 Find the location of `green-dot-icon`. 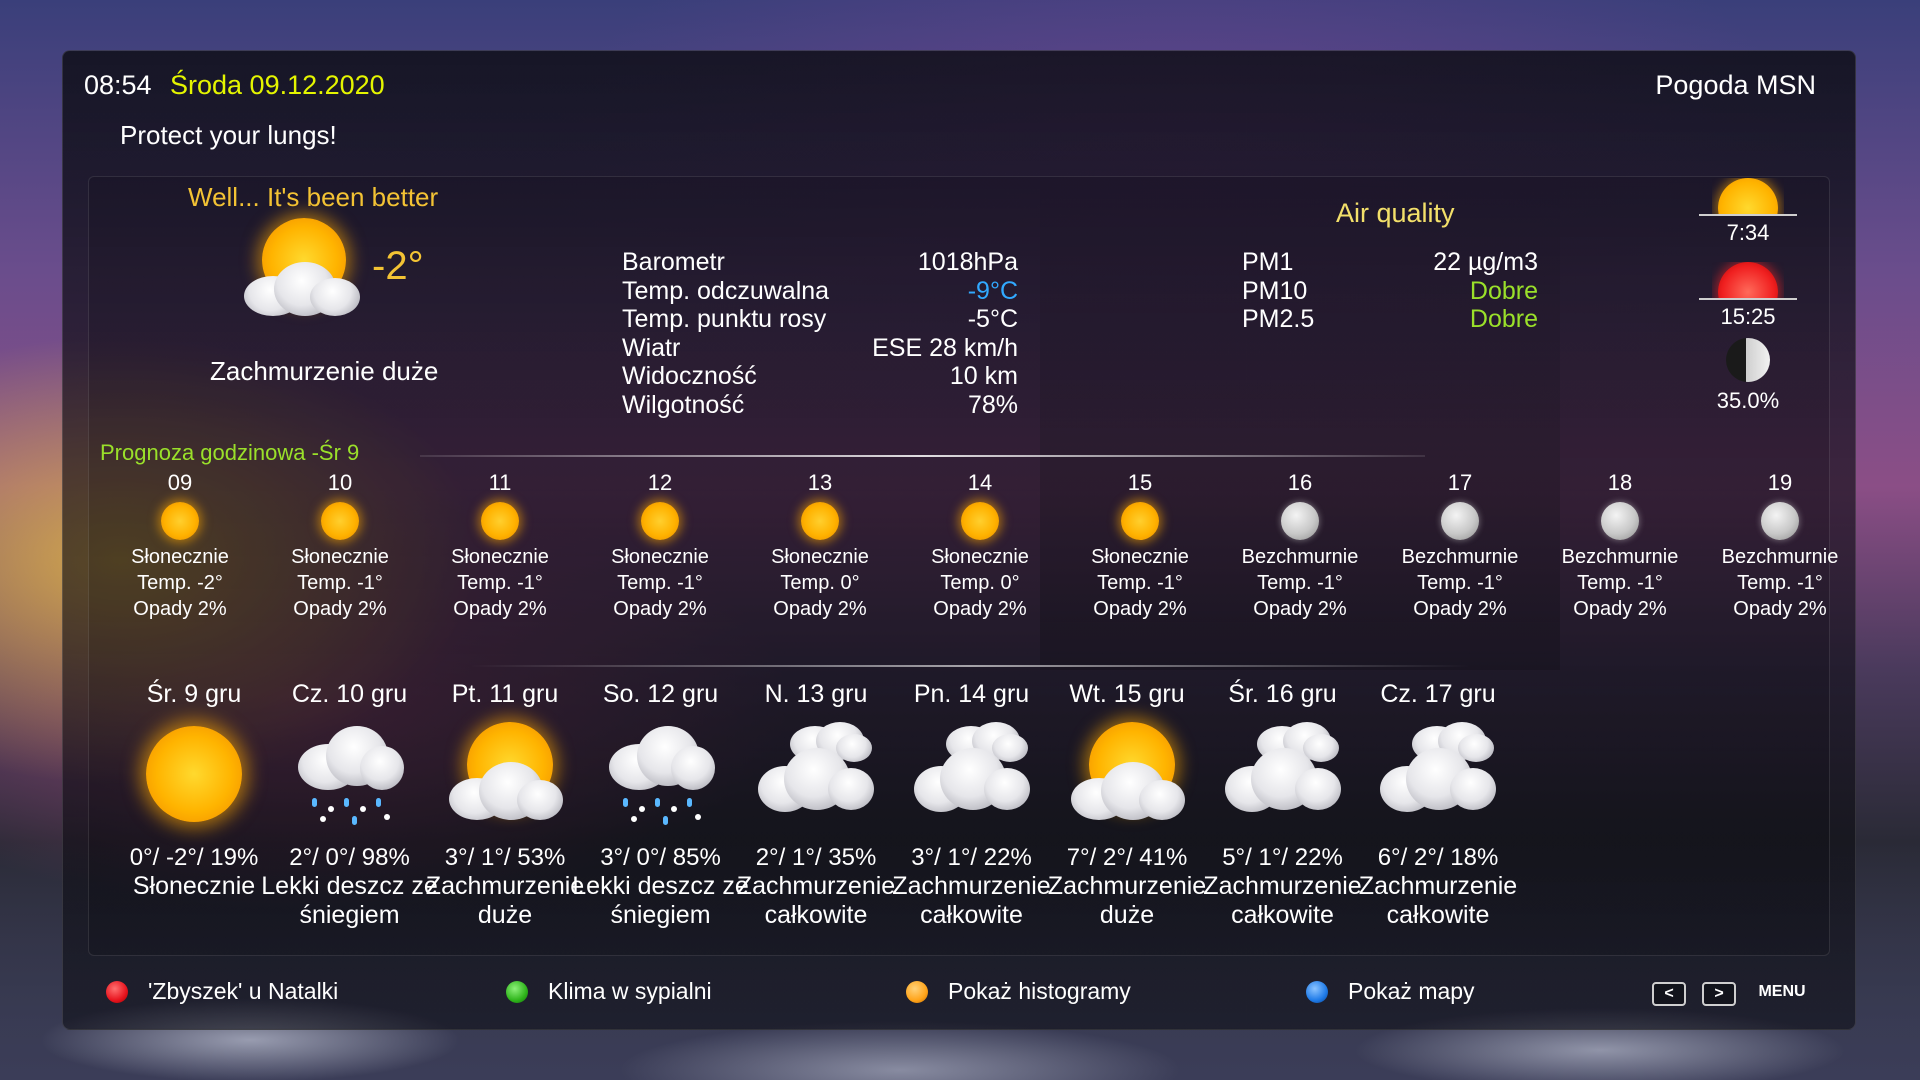

green-dot-icon is located at coordinates (517, 991).